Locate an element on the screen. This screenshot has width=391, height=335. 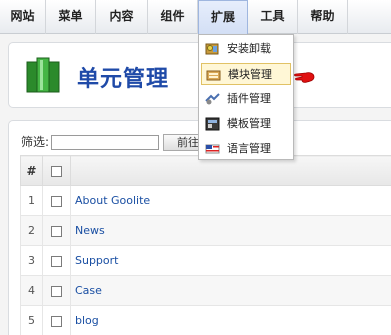
table-row: 3 Support is located at coordinates (205, 260).